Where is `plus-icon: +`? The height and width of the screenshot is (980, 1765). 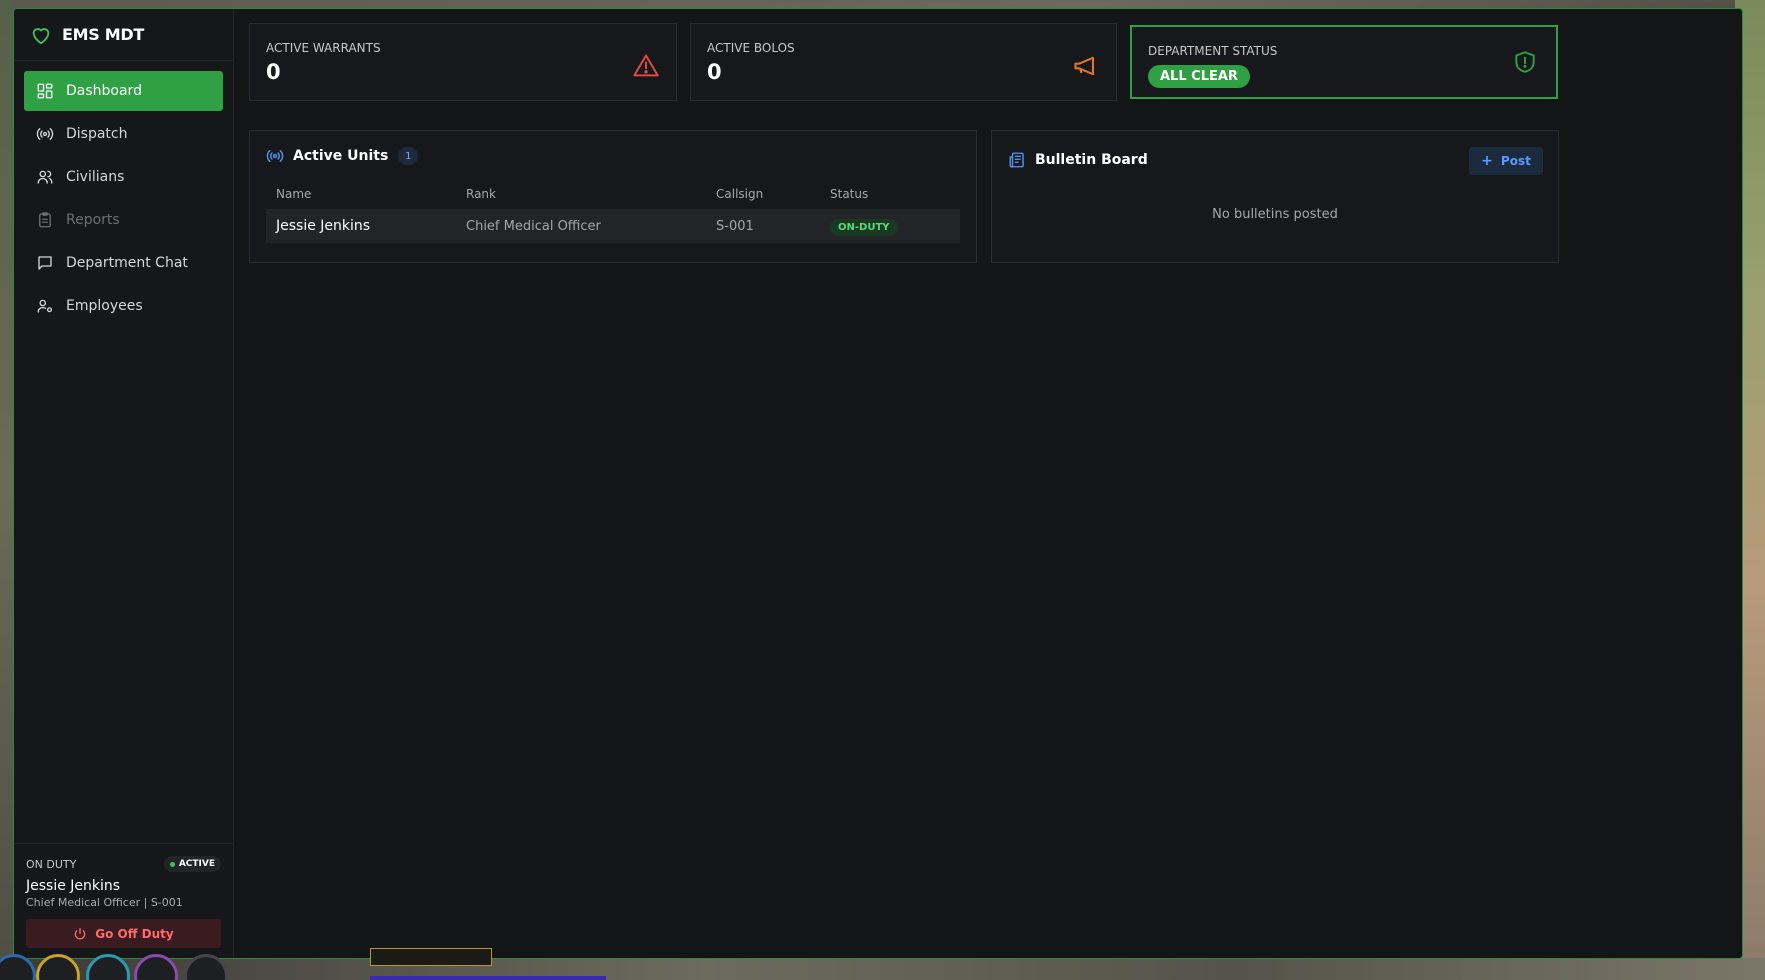 plus-icon: + is located at coordinates (1487, 161).